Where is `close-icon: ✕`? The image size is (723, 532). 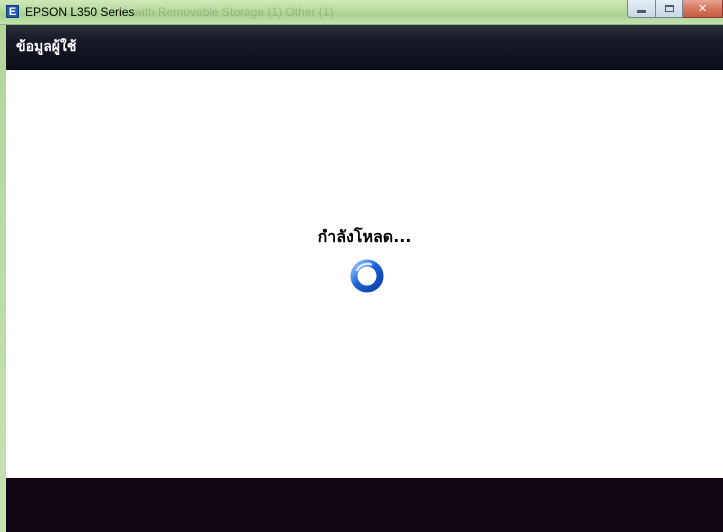 close-icon: ✕ is located at coordinates (702, 8).